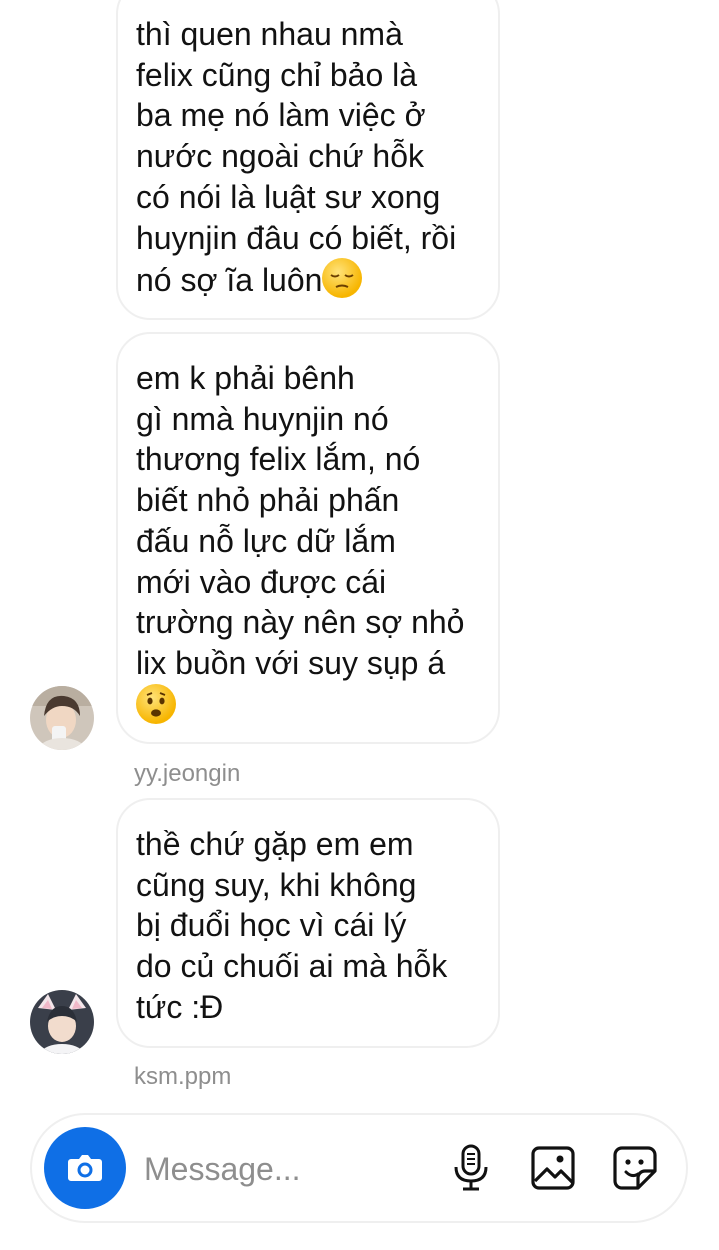  I want to click on message-line: bị đuổi học vì cái lý, so click(271, 925).